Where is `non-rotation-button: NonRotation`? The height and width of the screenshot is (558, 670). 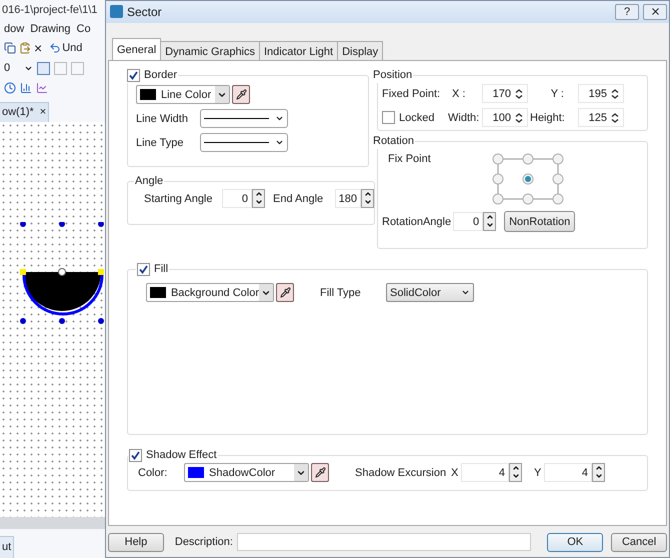
non-rotation-button: NonRotation is located at coordinates (540, 221).